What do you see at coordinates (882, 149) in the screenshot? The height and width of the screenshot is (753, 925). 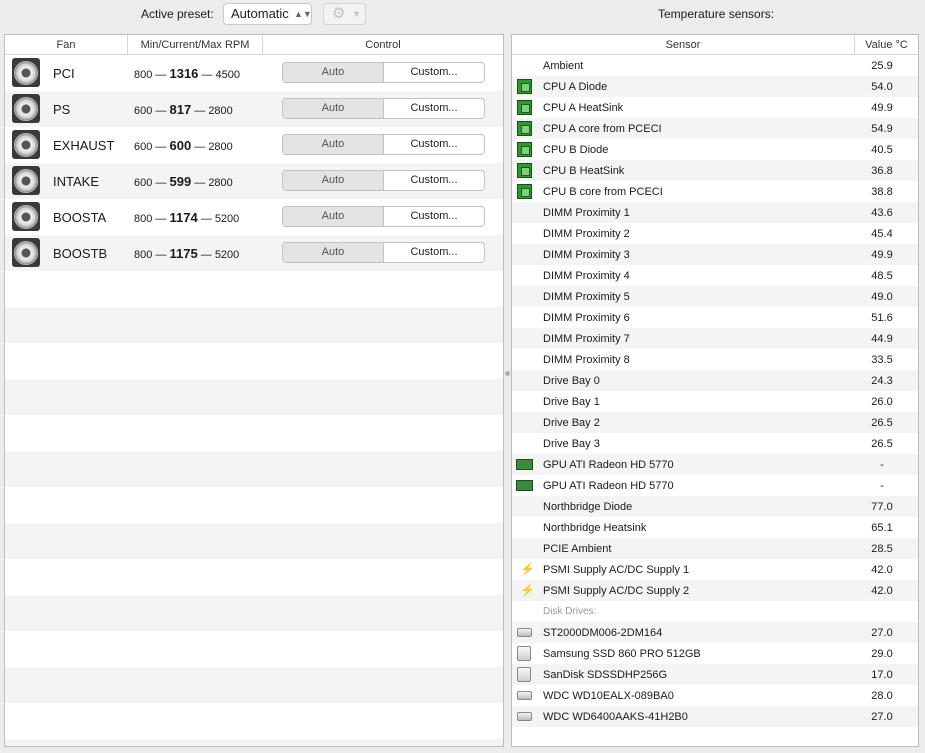 I see `sensor-value: 40.5` at bounding box center [882, 149].